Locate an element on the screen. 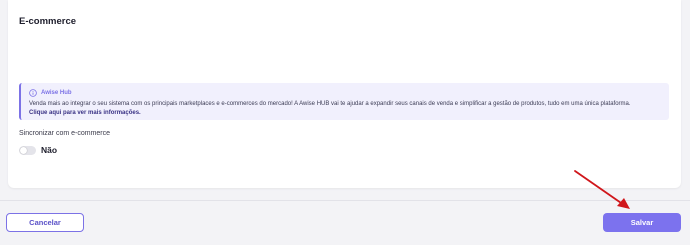  cancel-button: Cancelar is located at coordinates (45, 222).